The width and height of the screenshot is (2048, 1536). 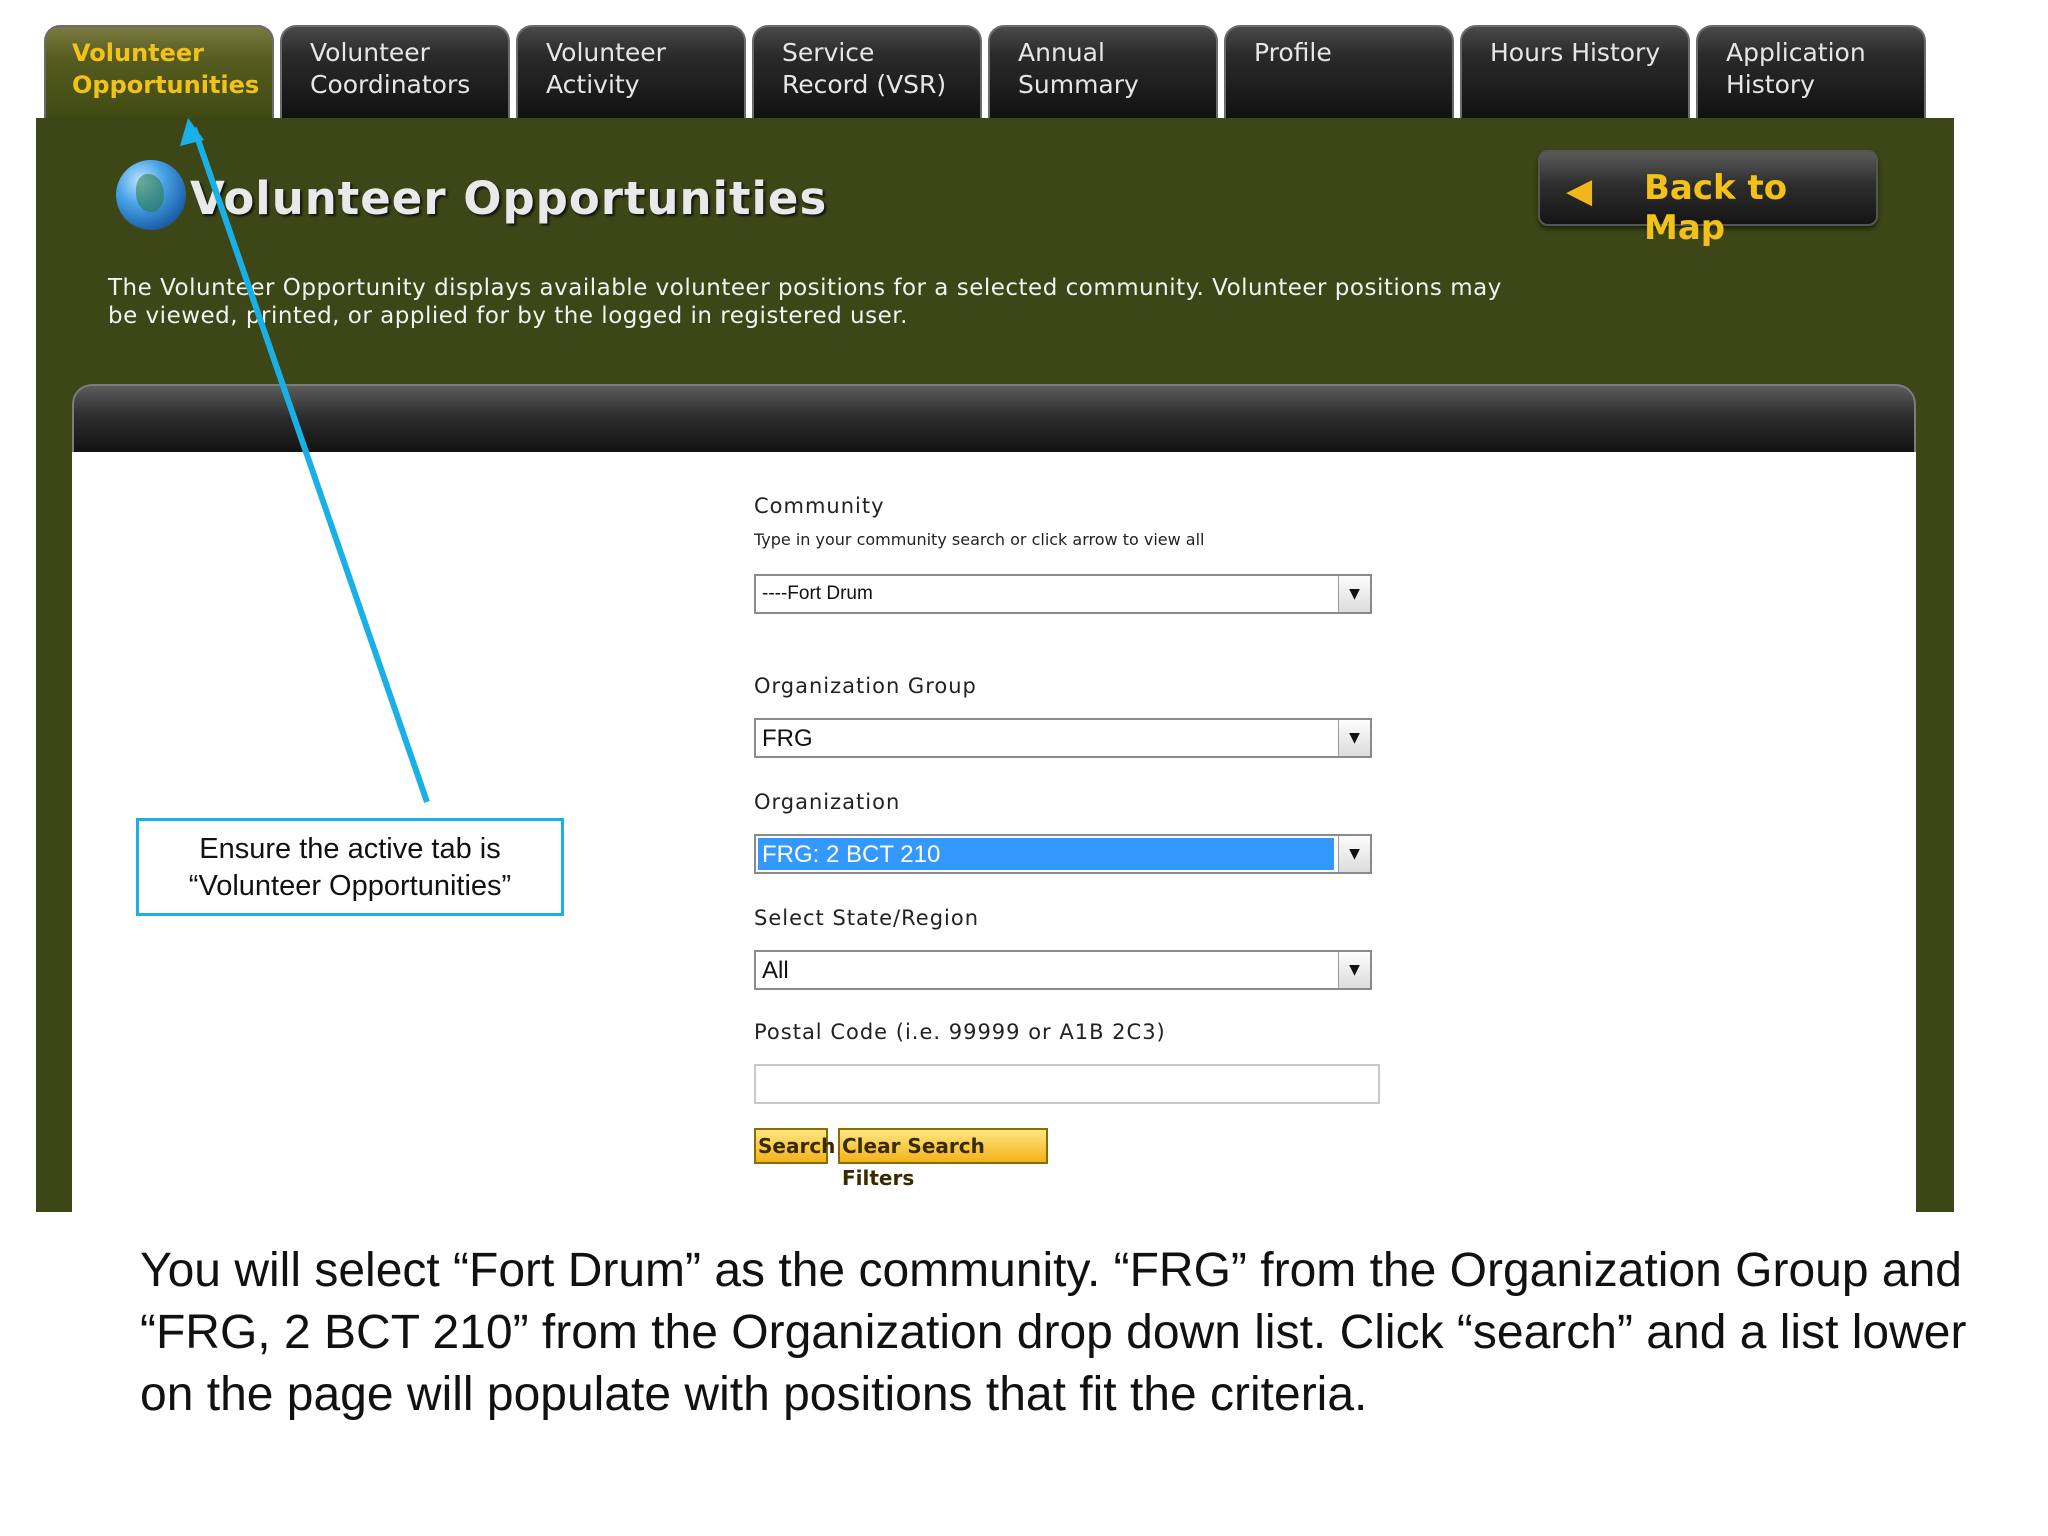 I want to click on tab-volunteer-activity: Volunteer Activity, so click(x=631, y=71).